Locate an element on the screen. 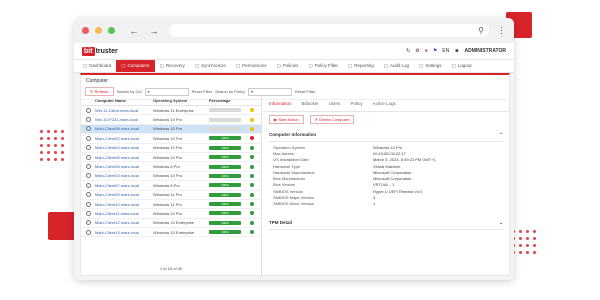  computer-name-link: Main-Client06.mars.local is located at coordinates (124, 166).